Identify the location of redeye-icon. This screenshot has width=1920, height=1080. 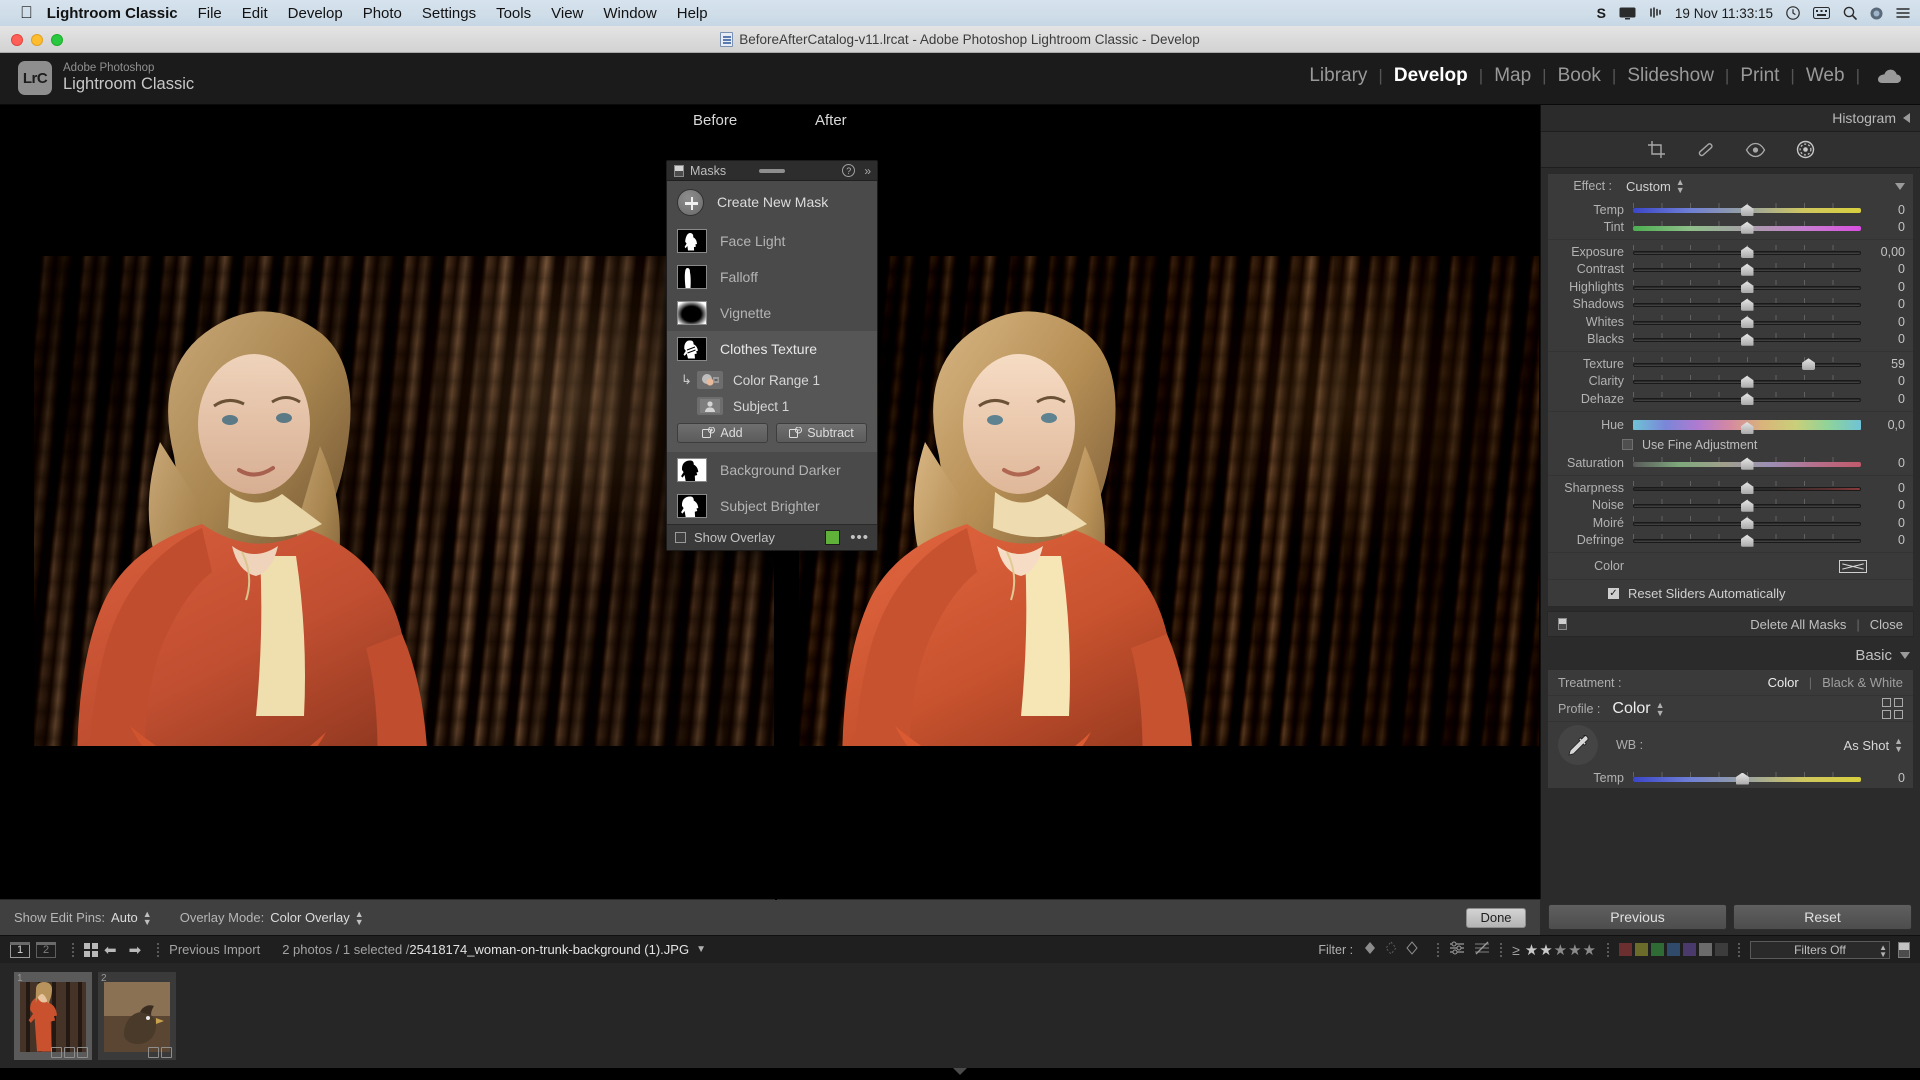
(1755, 150).